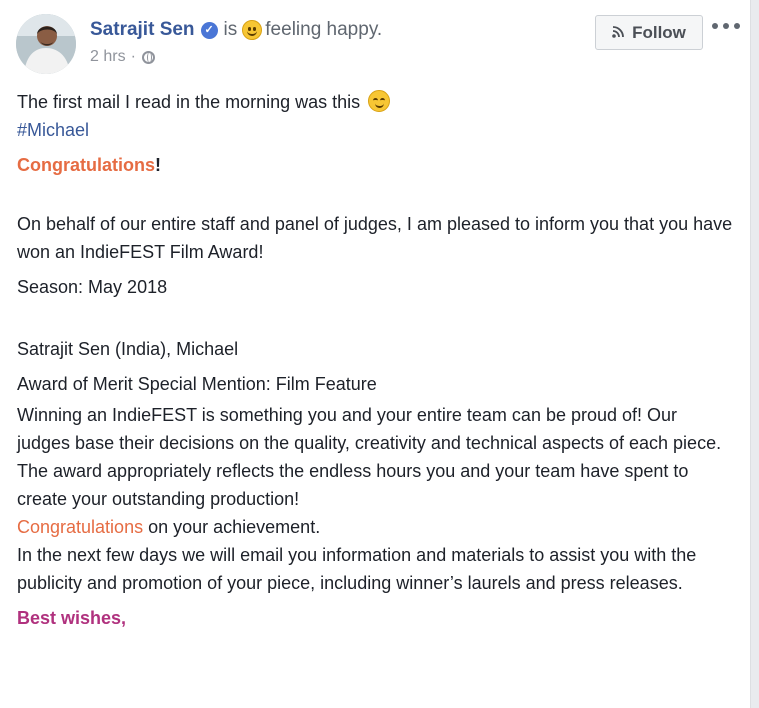  I want to click on globe-icon, so click(148, 57).